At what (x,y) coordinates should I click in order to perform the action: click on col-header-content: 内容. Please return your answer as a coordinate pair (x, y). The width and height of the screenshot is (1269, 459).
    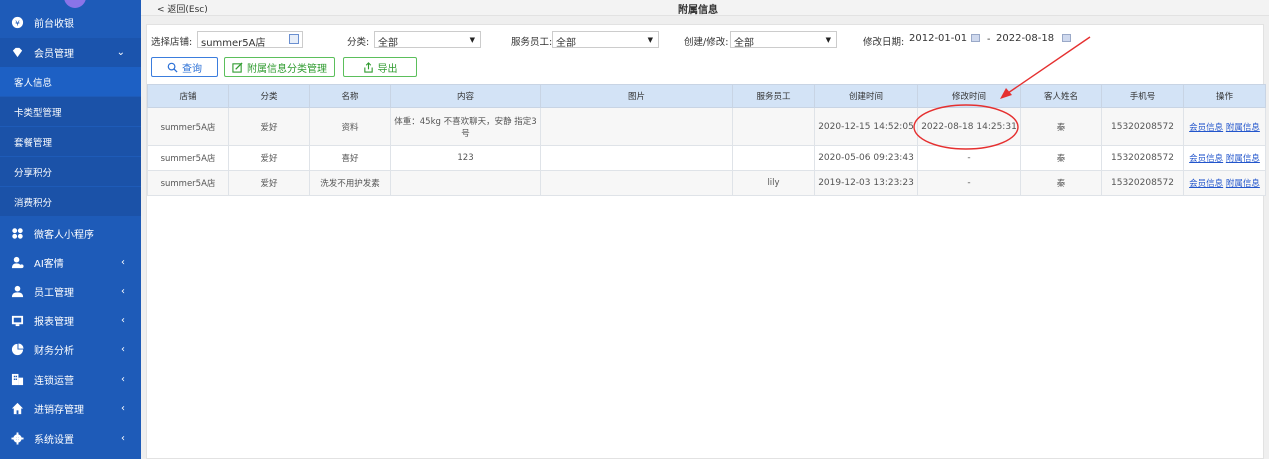
    Looking at the image, I should click on (465, 96).